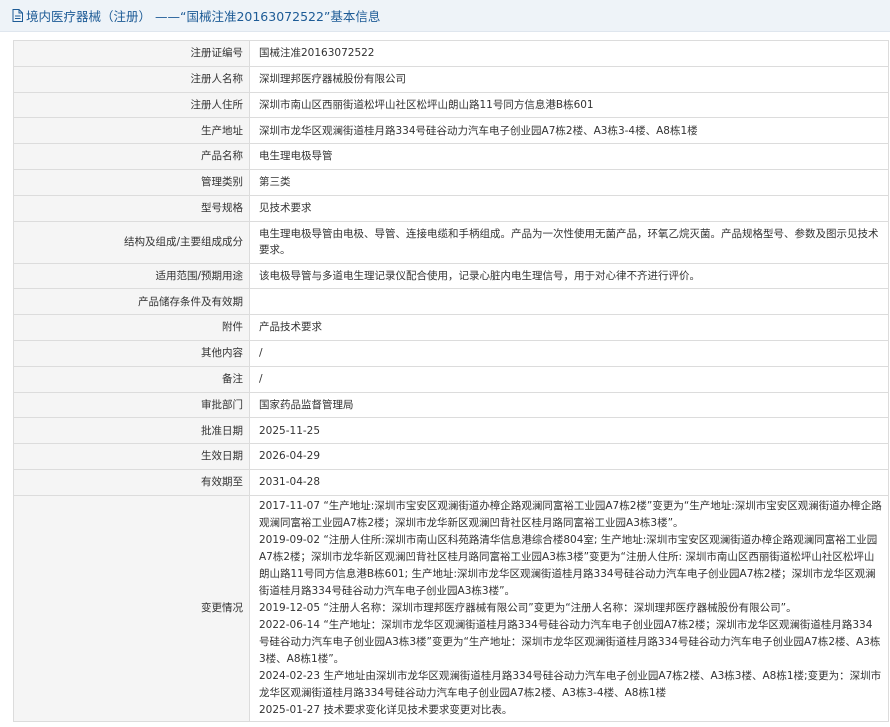 The width and height of the screenshot is (890, 727). I want to click on registrant-name-label: 注册人名称, so click(131, 79).